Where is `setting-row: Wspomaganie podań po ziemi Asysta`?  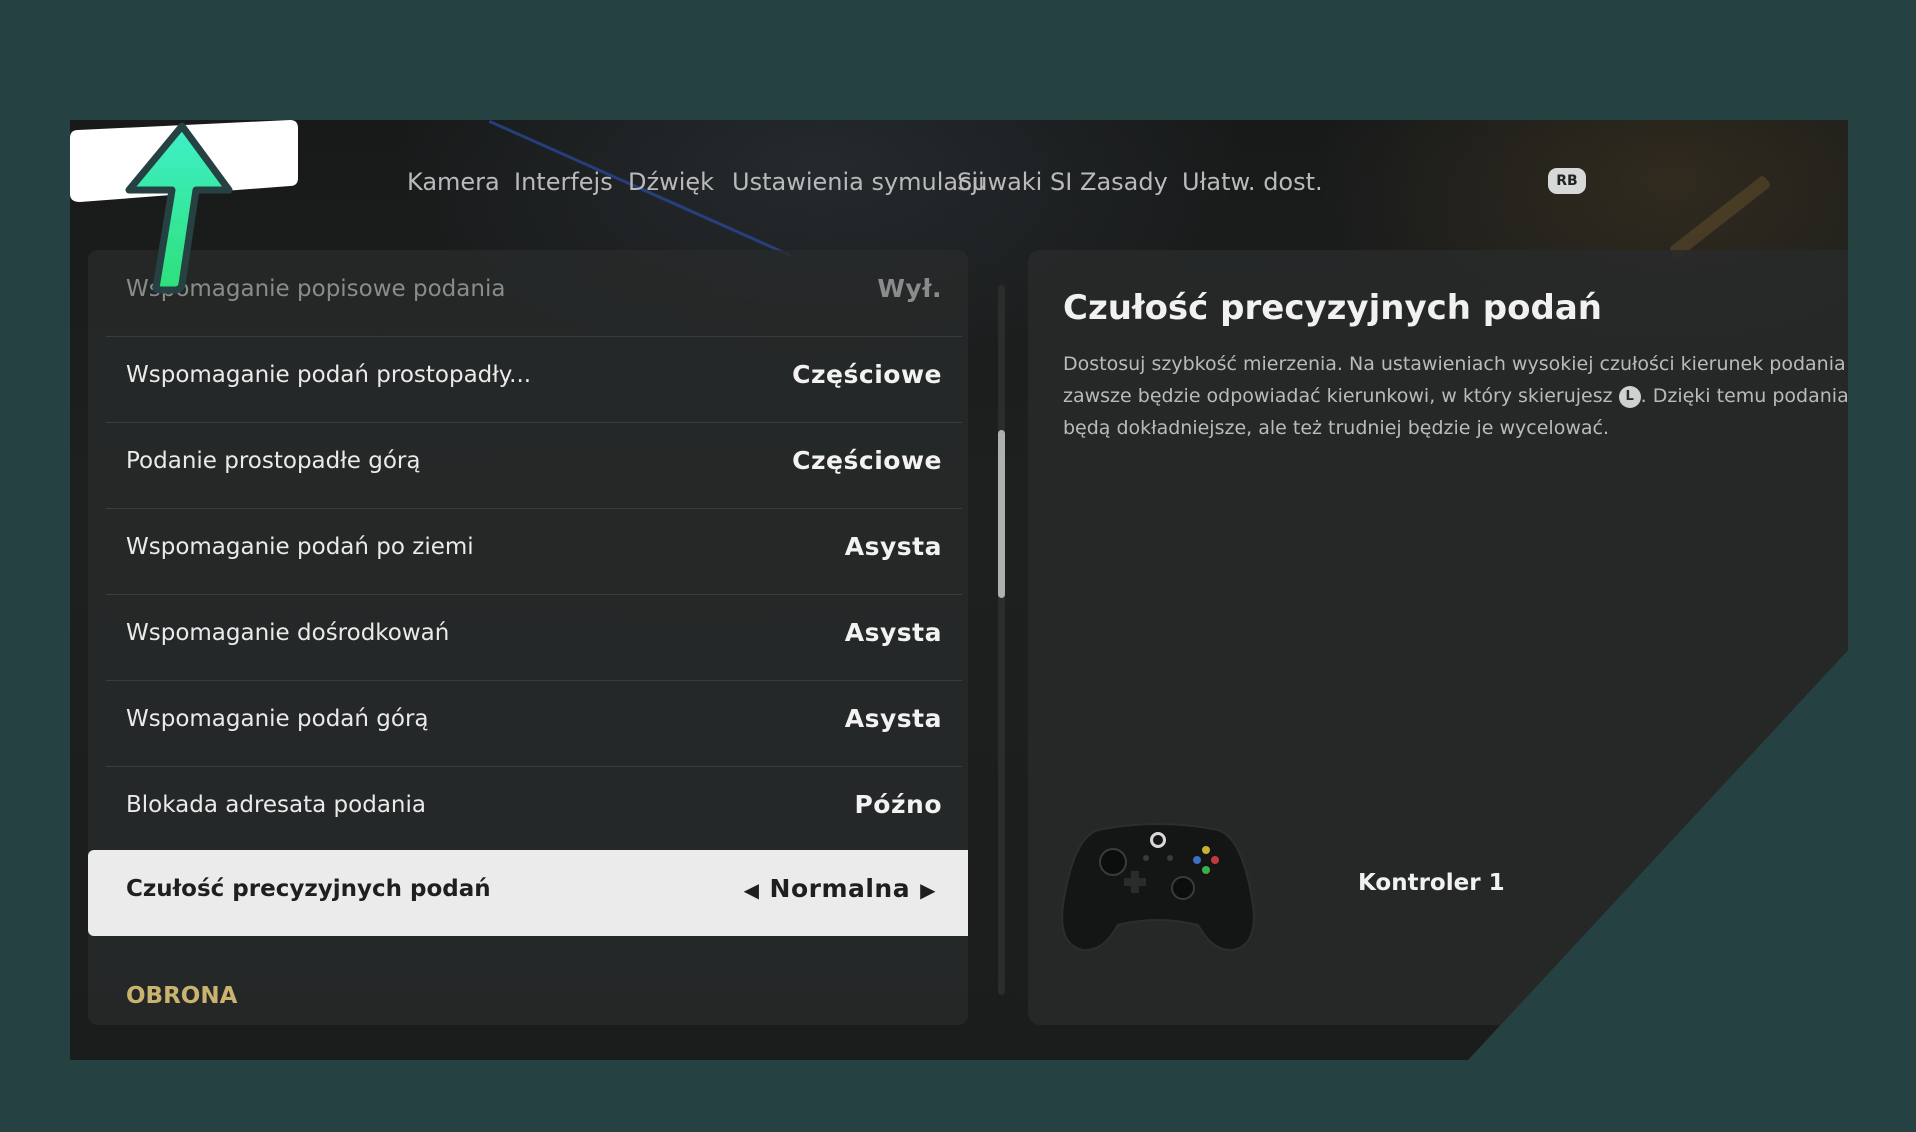 setting-row: Wspomaganie podań po ziemi Asysta is located at coordinates (534, 551).